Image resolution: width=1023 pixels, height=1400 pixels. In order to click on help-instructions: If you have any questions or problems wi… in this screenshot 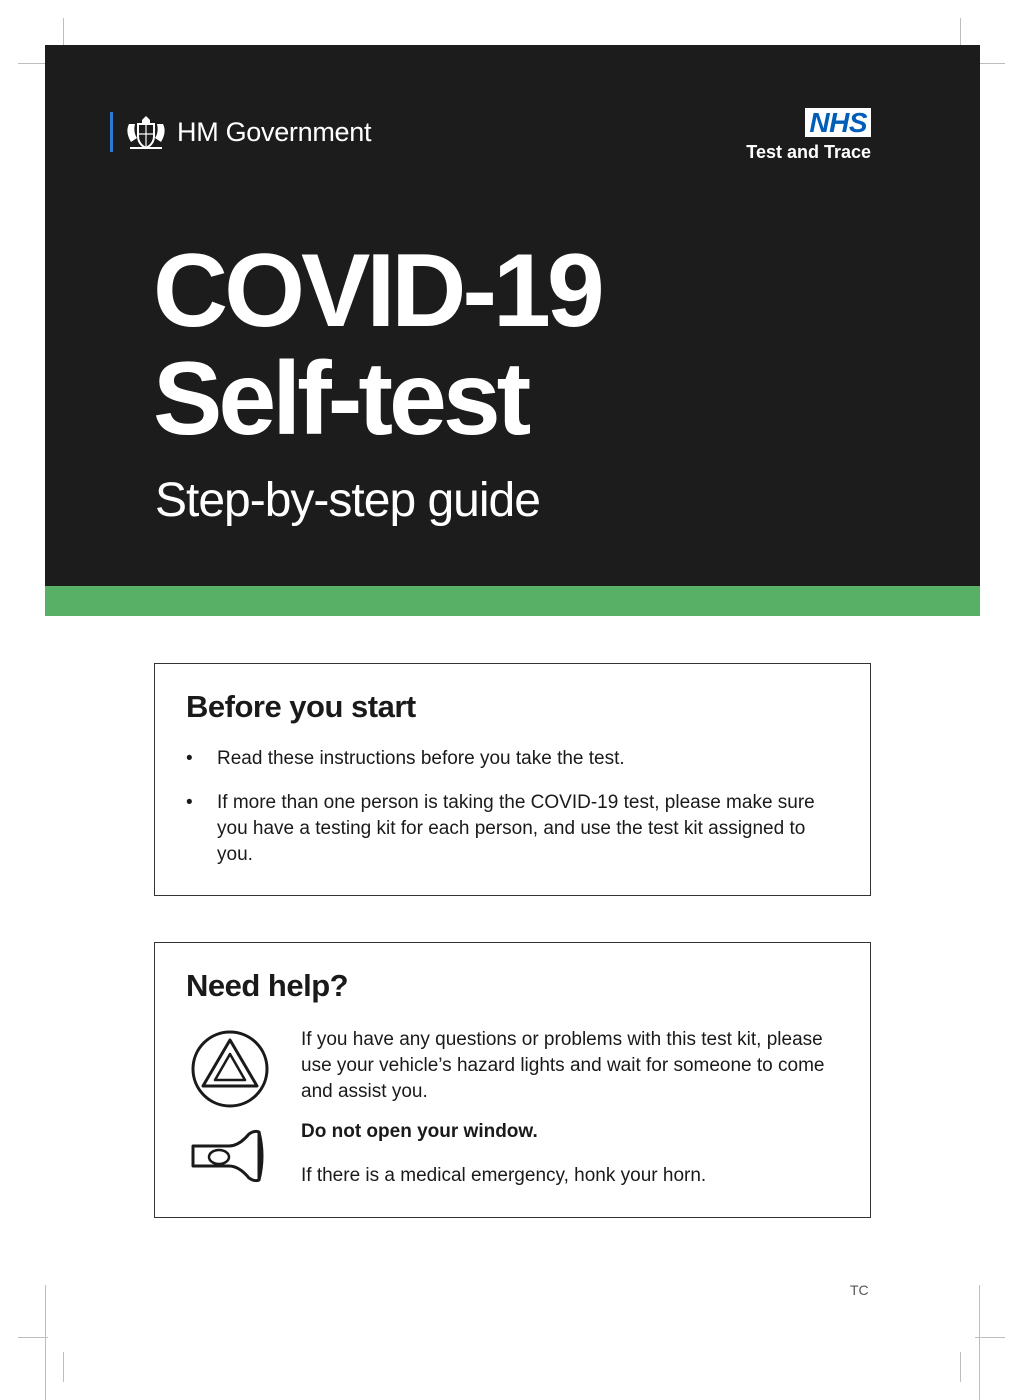, I will do `click(563, 1065)`.